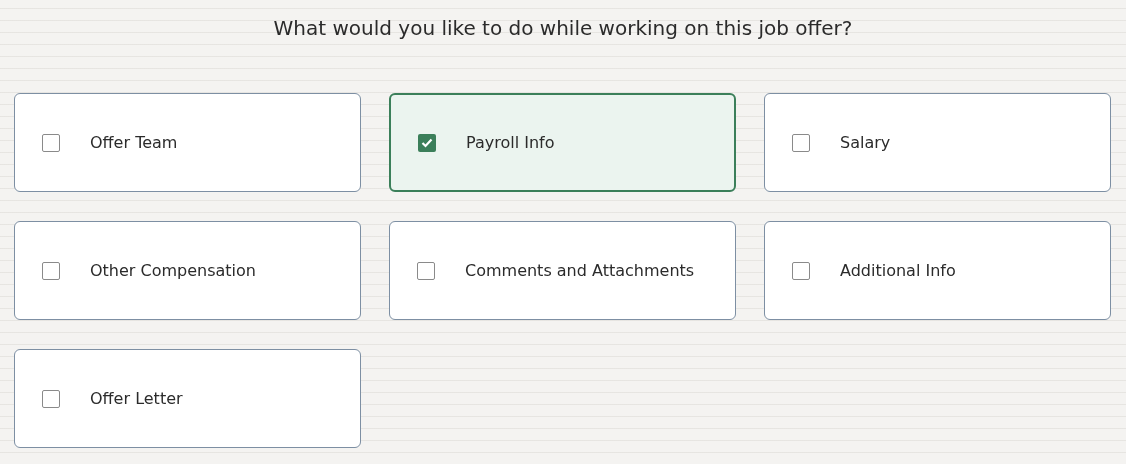  What do you see at coordinates (510, 142) in the screenshot?
I see `option-label: Payroll Info` at bounding box center [510, 142].